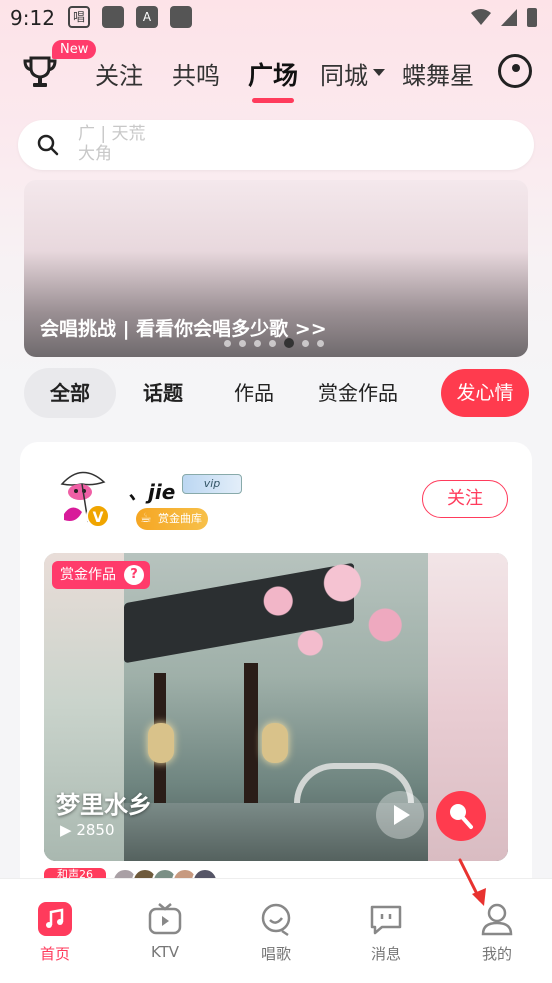 This screenshot has height=983, width=552. What do you see at coordinates (40, 72) in the screenshot?
I see `trophy-icon` at bounding box center [40, 72].